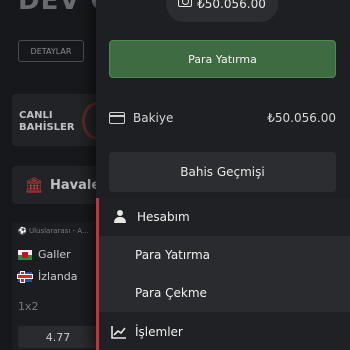  What do you see at coordinates (25, 254) in the screenshot?
I see `wales-flag-icon` at bounding box center [25, 254].